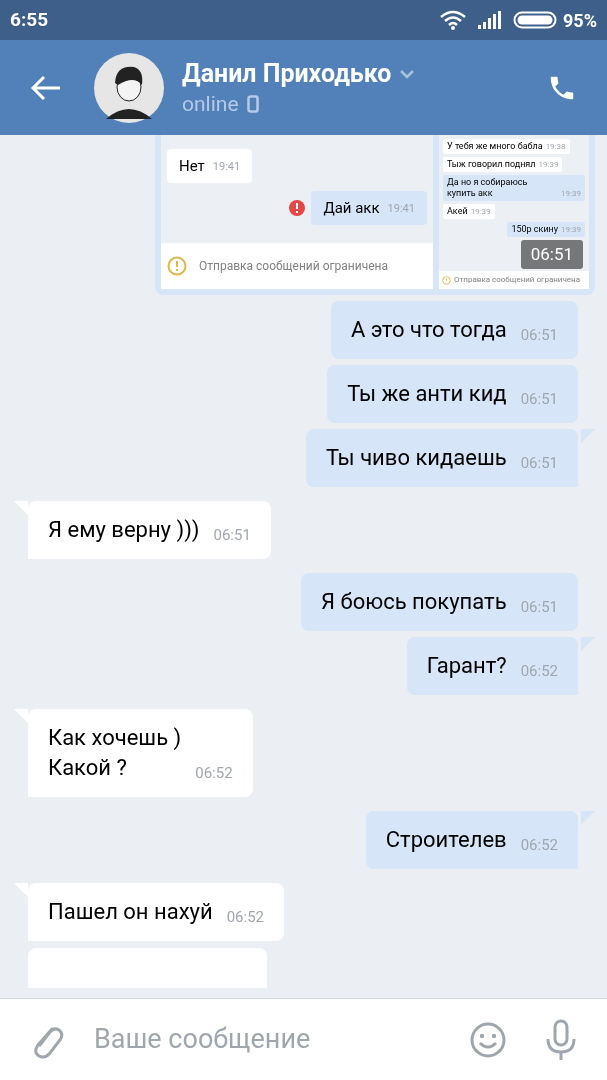  Describe the element at coordinates (561, 1039) in the screenshot. I see `microphone-icon` at that location.